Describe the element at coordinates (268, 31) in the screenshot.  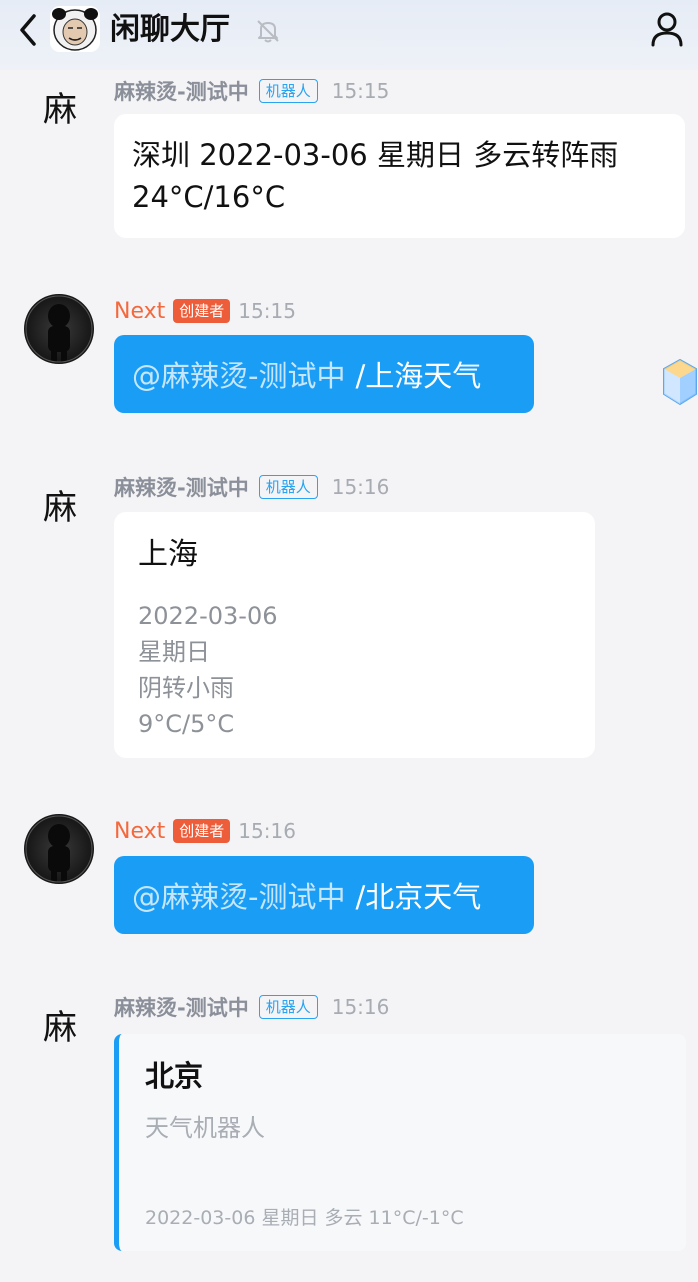
I see `bell-off-icon` at that location.